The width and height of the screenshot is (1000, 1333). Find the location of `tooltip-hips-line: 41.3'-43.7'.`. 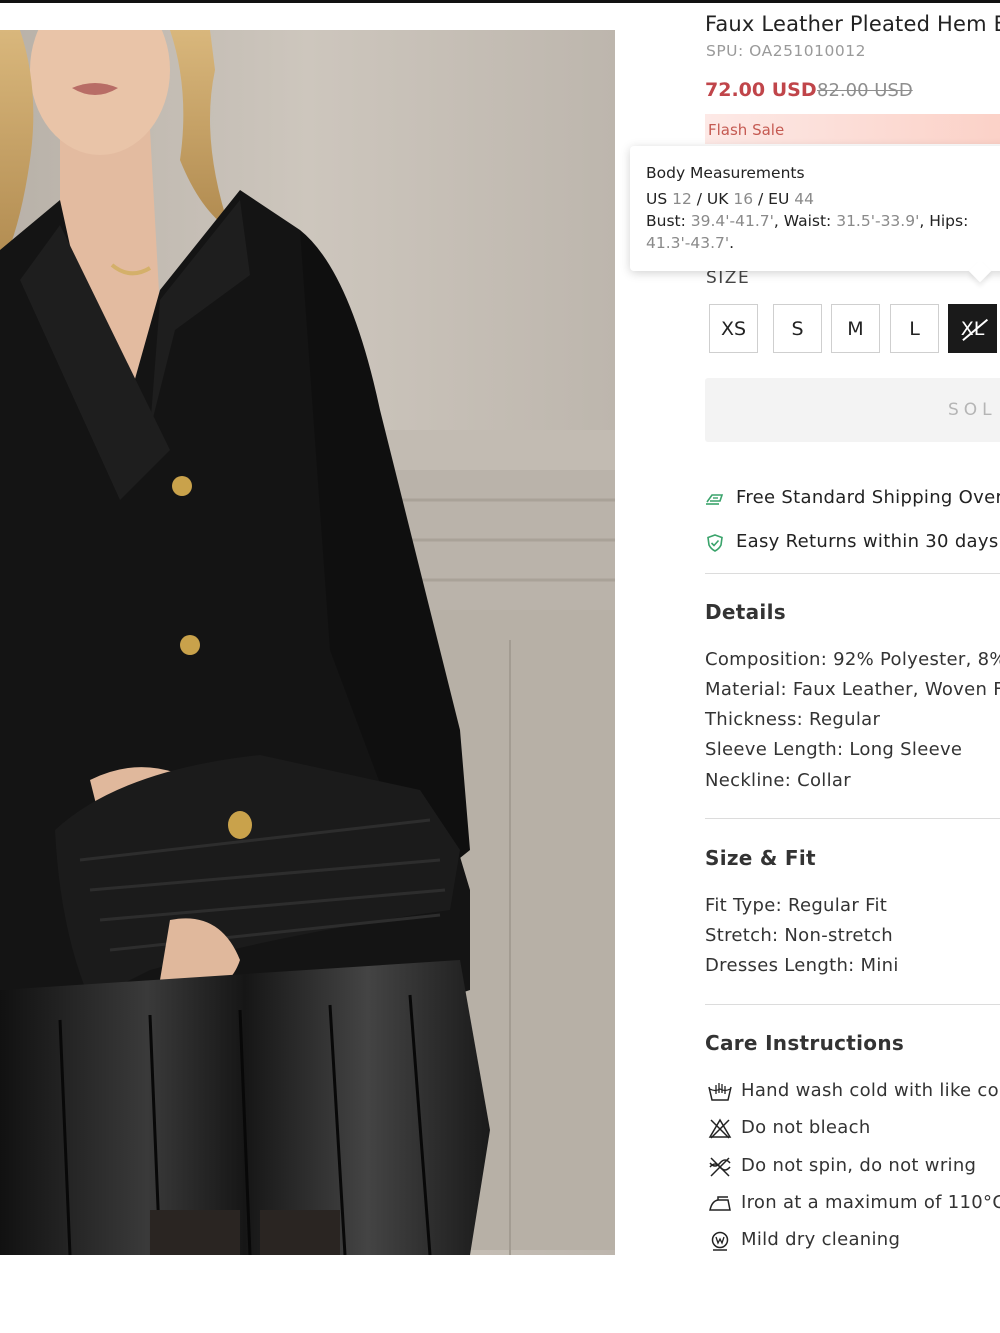

tooltip-hips-line: 41.3'-43.7'. is located at coordinates (823, 243).